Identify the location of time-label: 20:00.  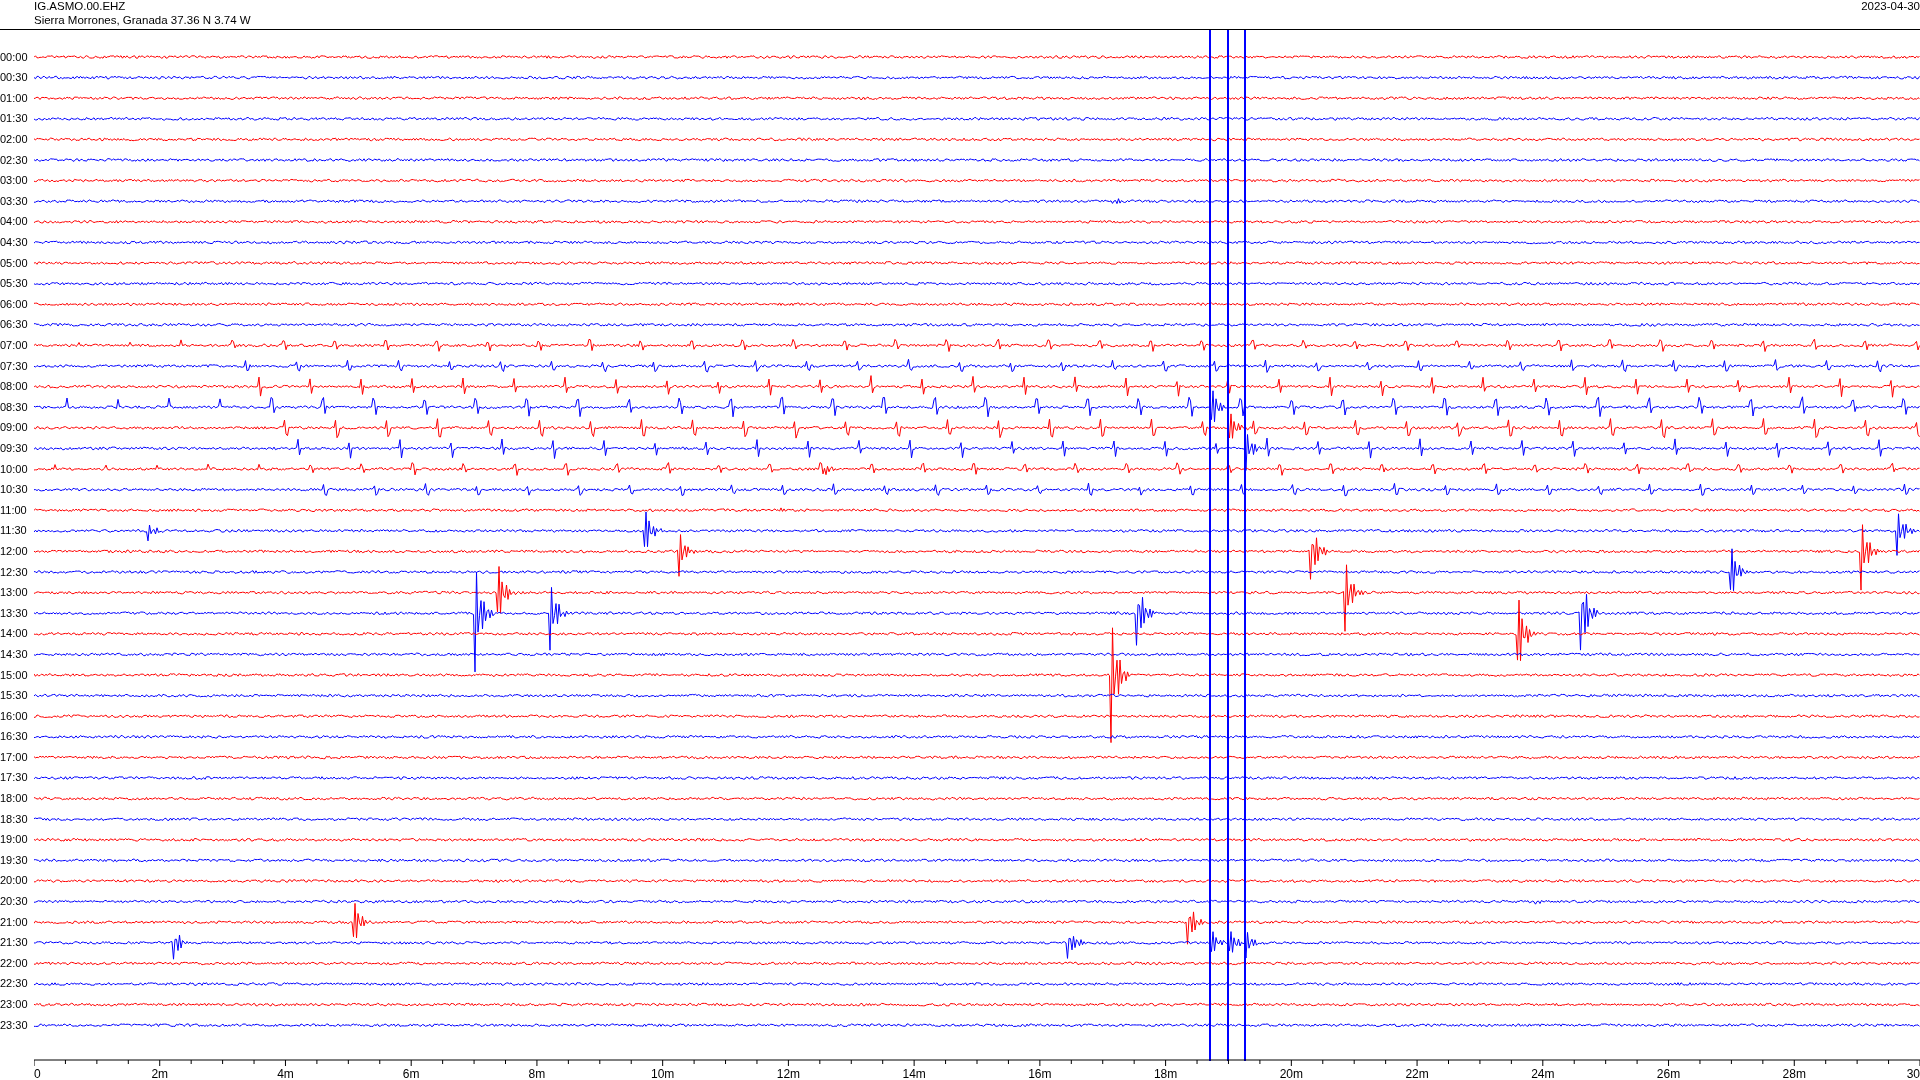
(14, 881).